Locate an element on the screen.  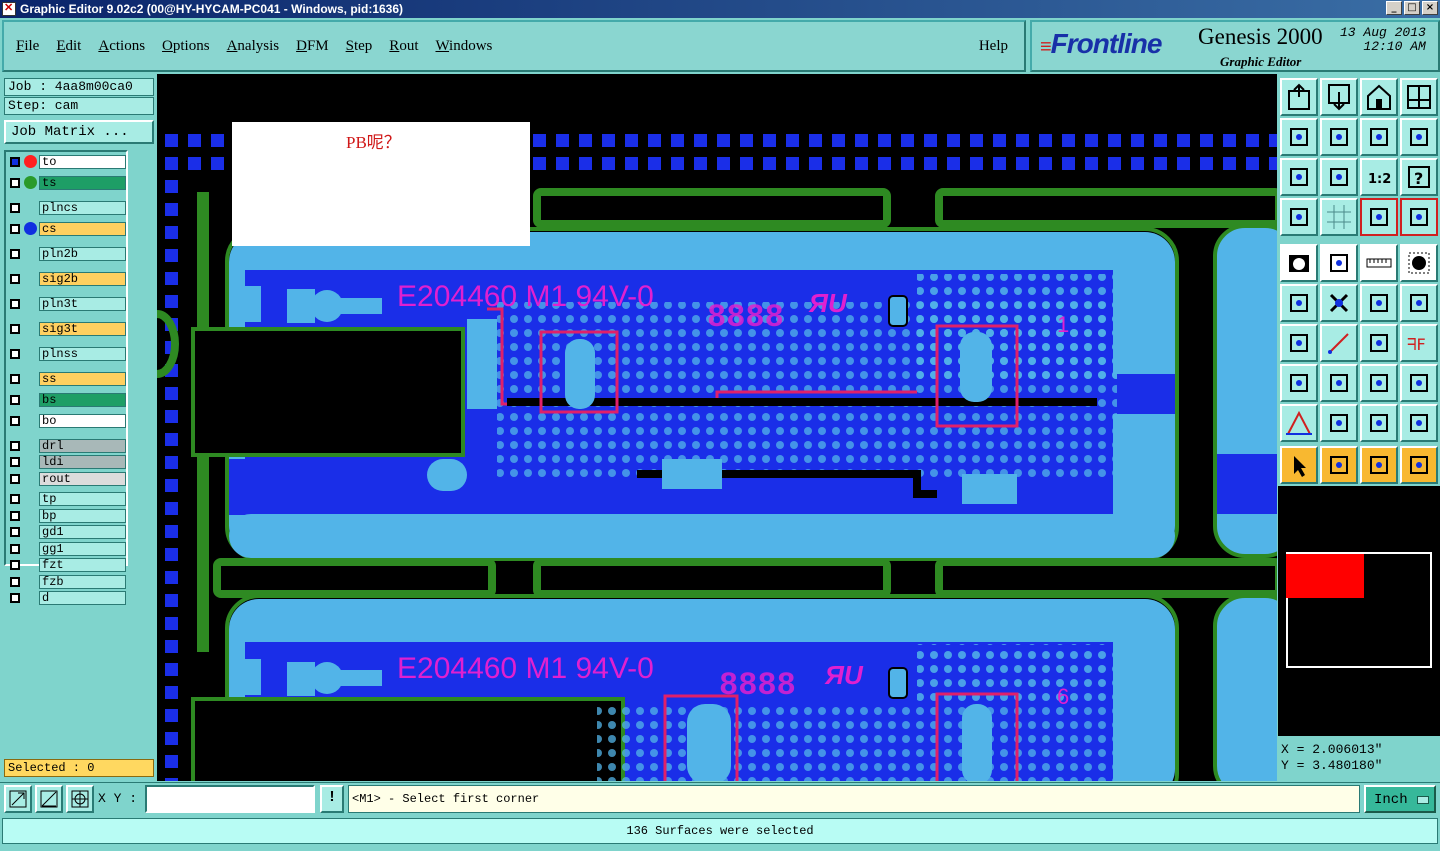
help-button: ? is located at coordinates (1419, 177).